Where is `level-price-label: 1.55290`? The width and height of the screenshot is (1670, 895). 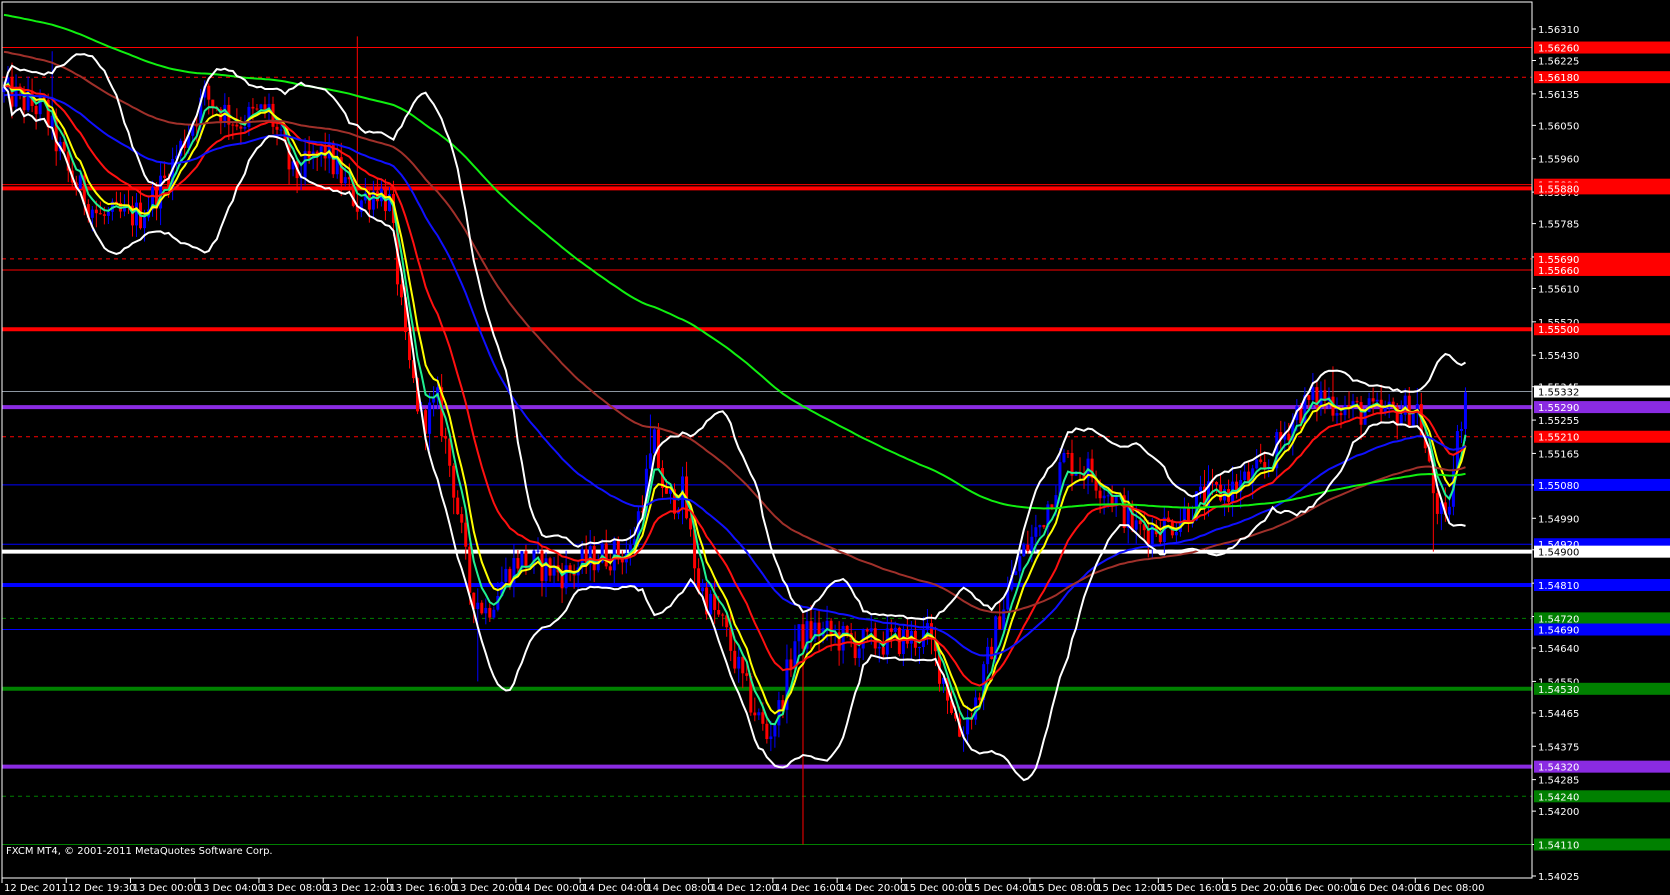 level-price-label: 1.55290 is located at coordinates (1558, 408).